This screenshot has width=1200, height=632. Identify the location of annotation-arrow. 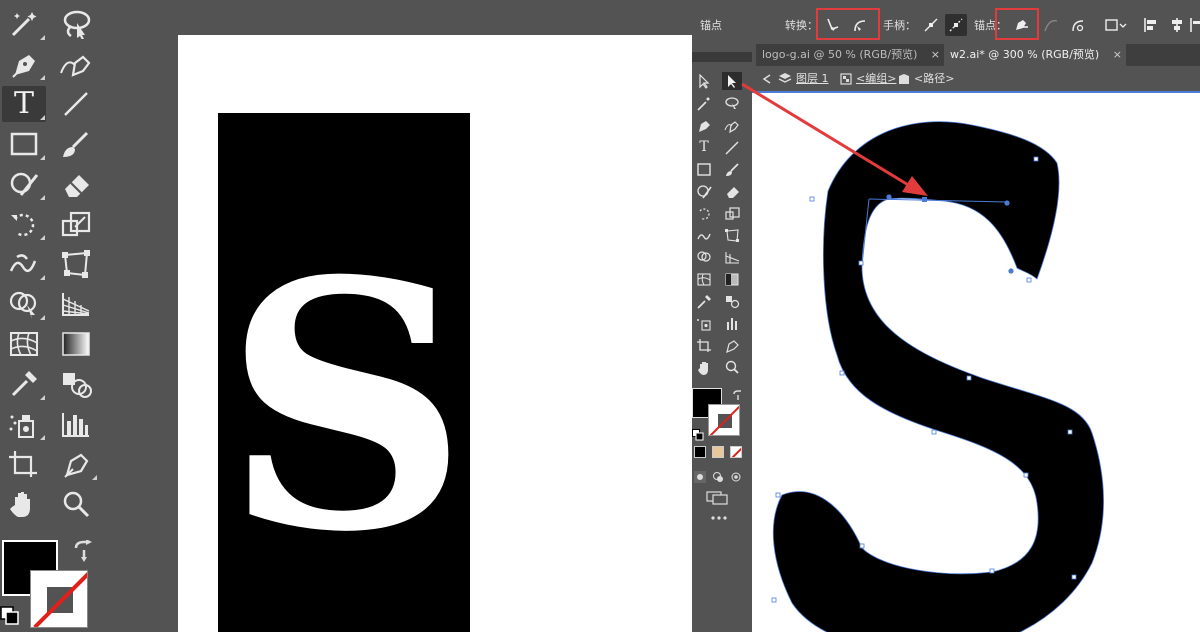
(834, 139).